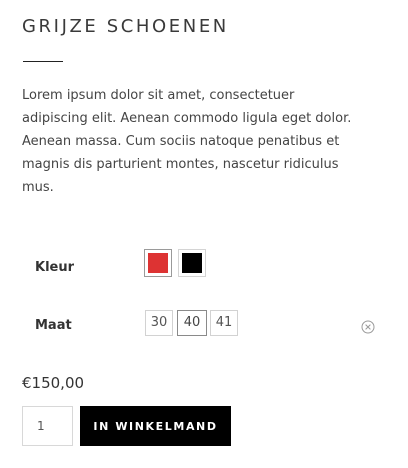 This screenshot has width=408, height=468. Describe the element at coordinates (155, 426) in the screenshot. I see `add-to-cart-button: IN WINKELMAND` at that location.